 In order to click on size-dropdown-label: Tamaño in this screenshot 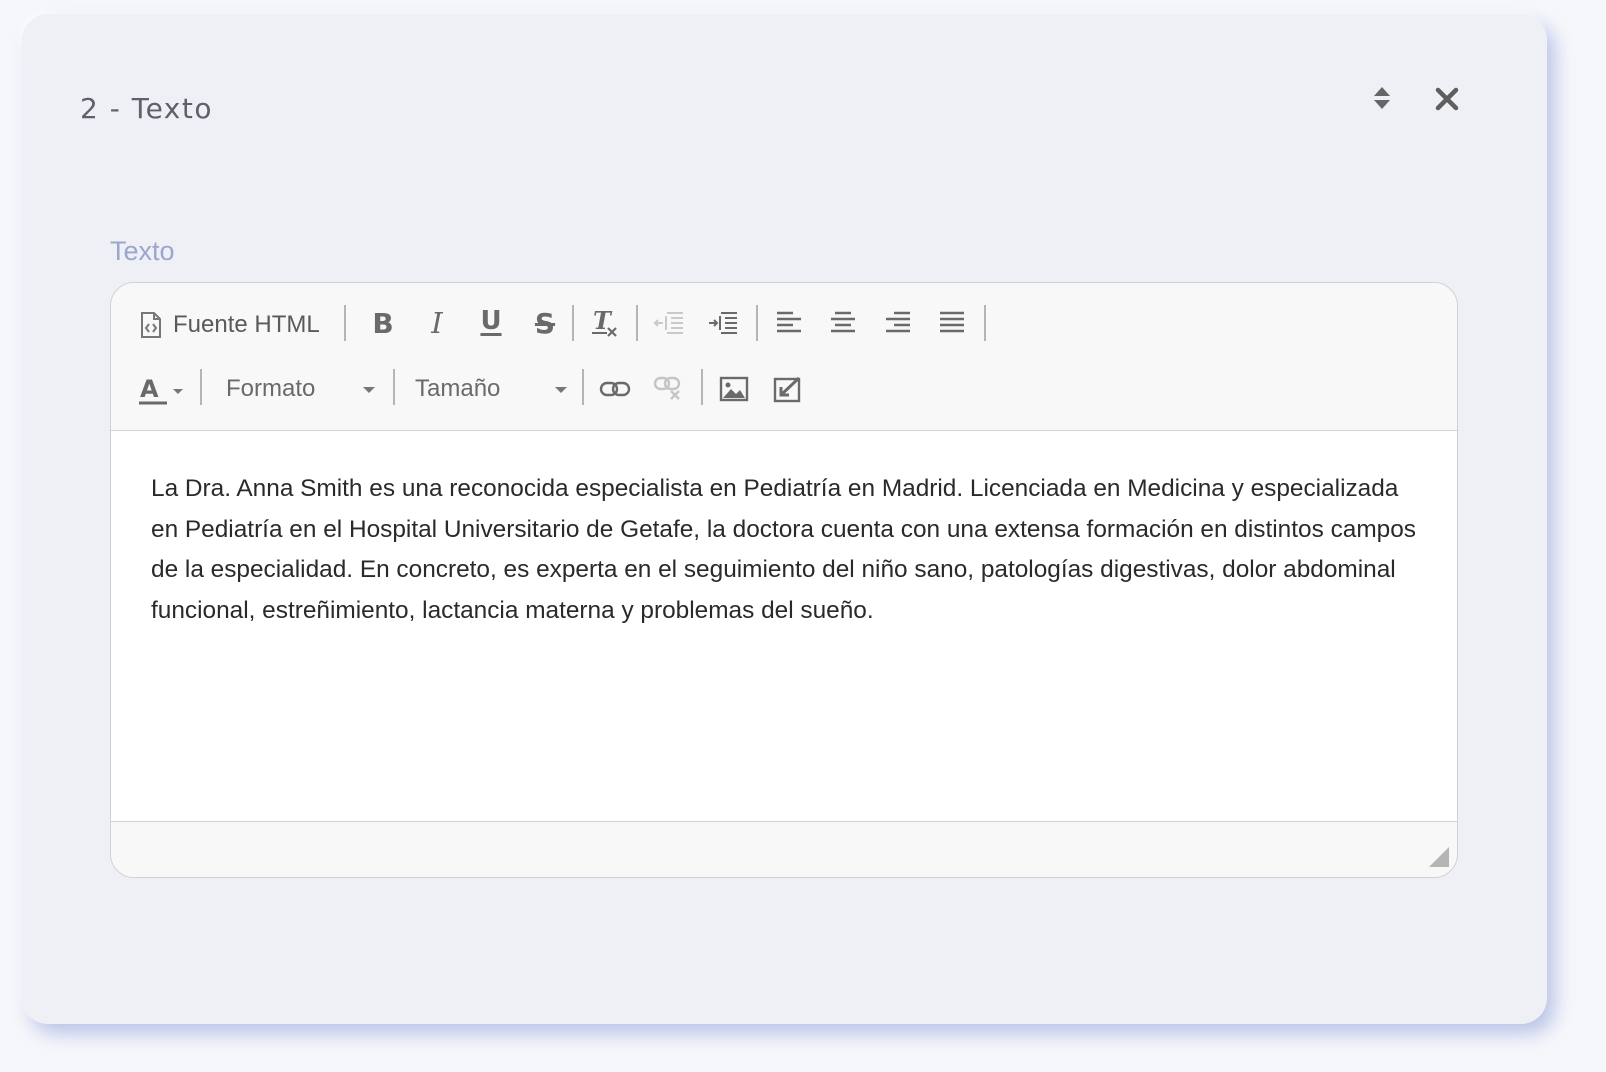, I will do `click(458, 388)`.